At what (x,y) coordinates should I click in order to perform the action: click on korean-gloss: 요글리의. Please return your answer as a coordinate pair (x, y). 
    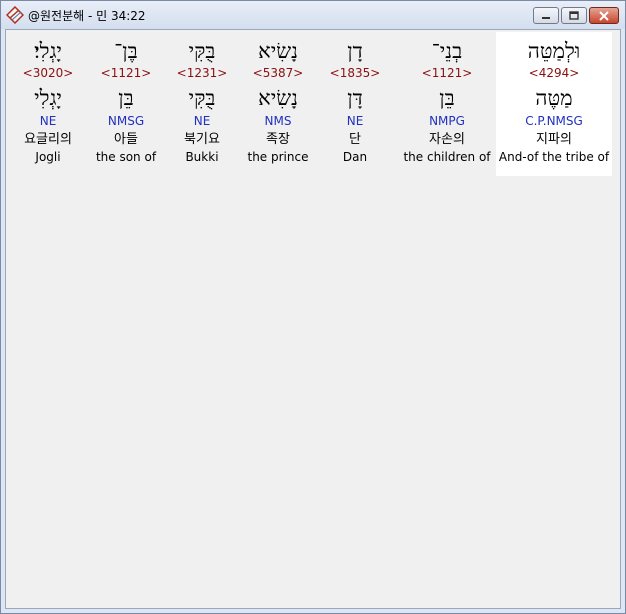
    Looking at the image, I should click on (48, 139).